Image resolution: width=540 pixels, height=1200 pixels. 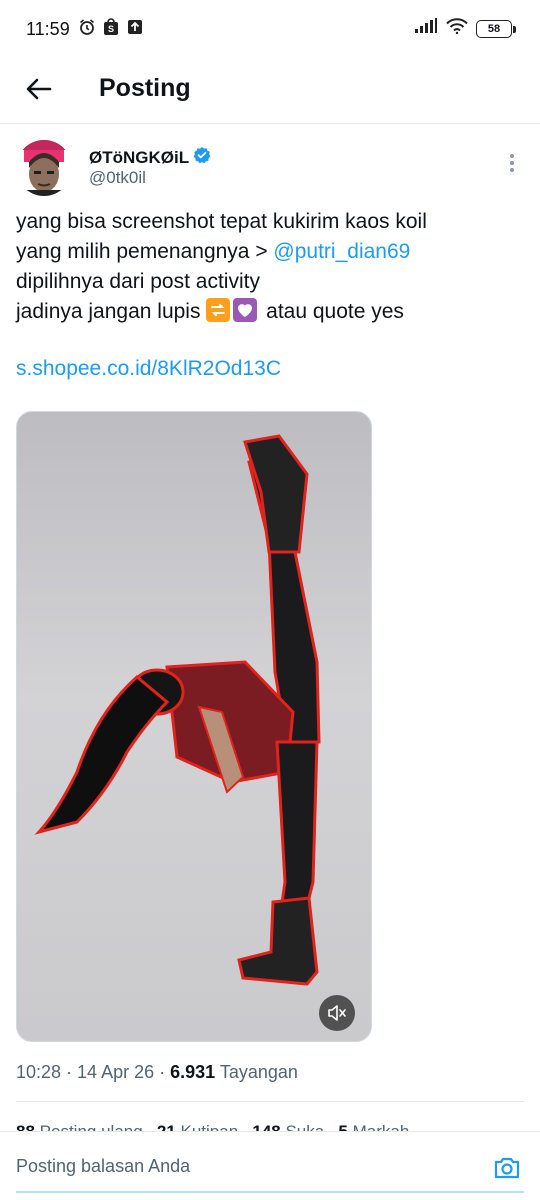 I want to click on reply-input-underline, so click(x=270, y=1192).